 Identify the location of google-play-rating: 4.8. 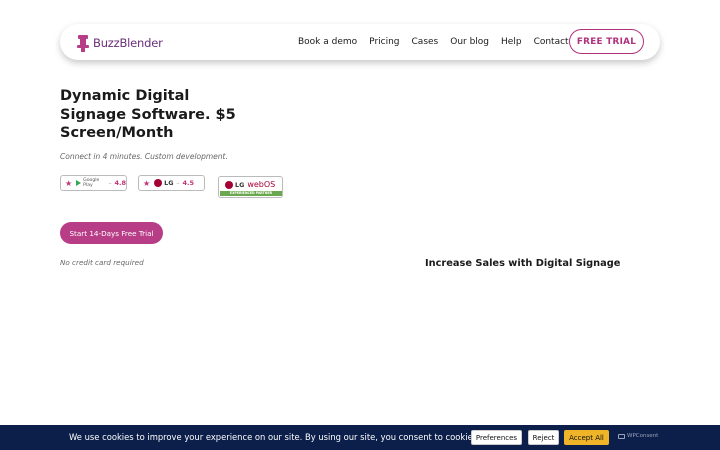
(120, 183).